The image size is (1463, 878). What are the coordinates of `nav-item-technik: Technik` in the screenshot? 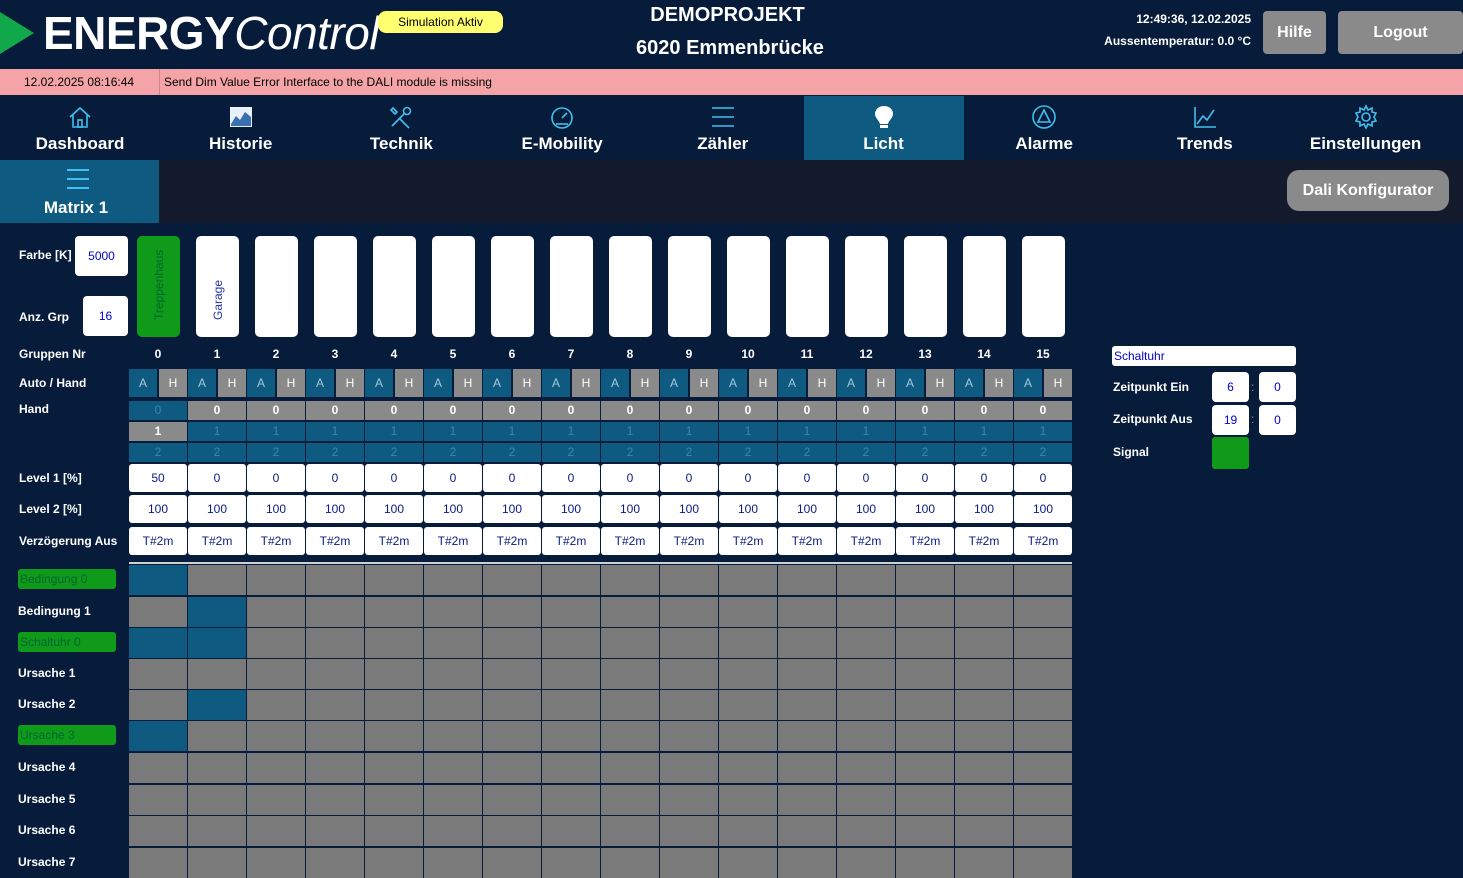 It's located at (401, 128).